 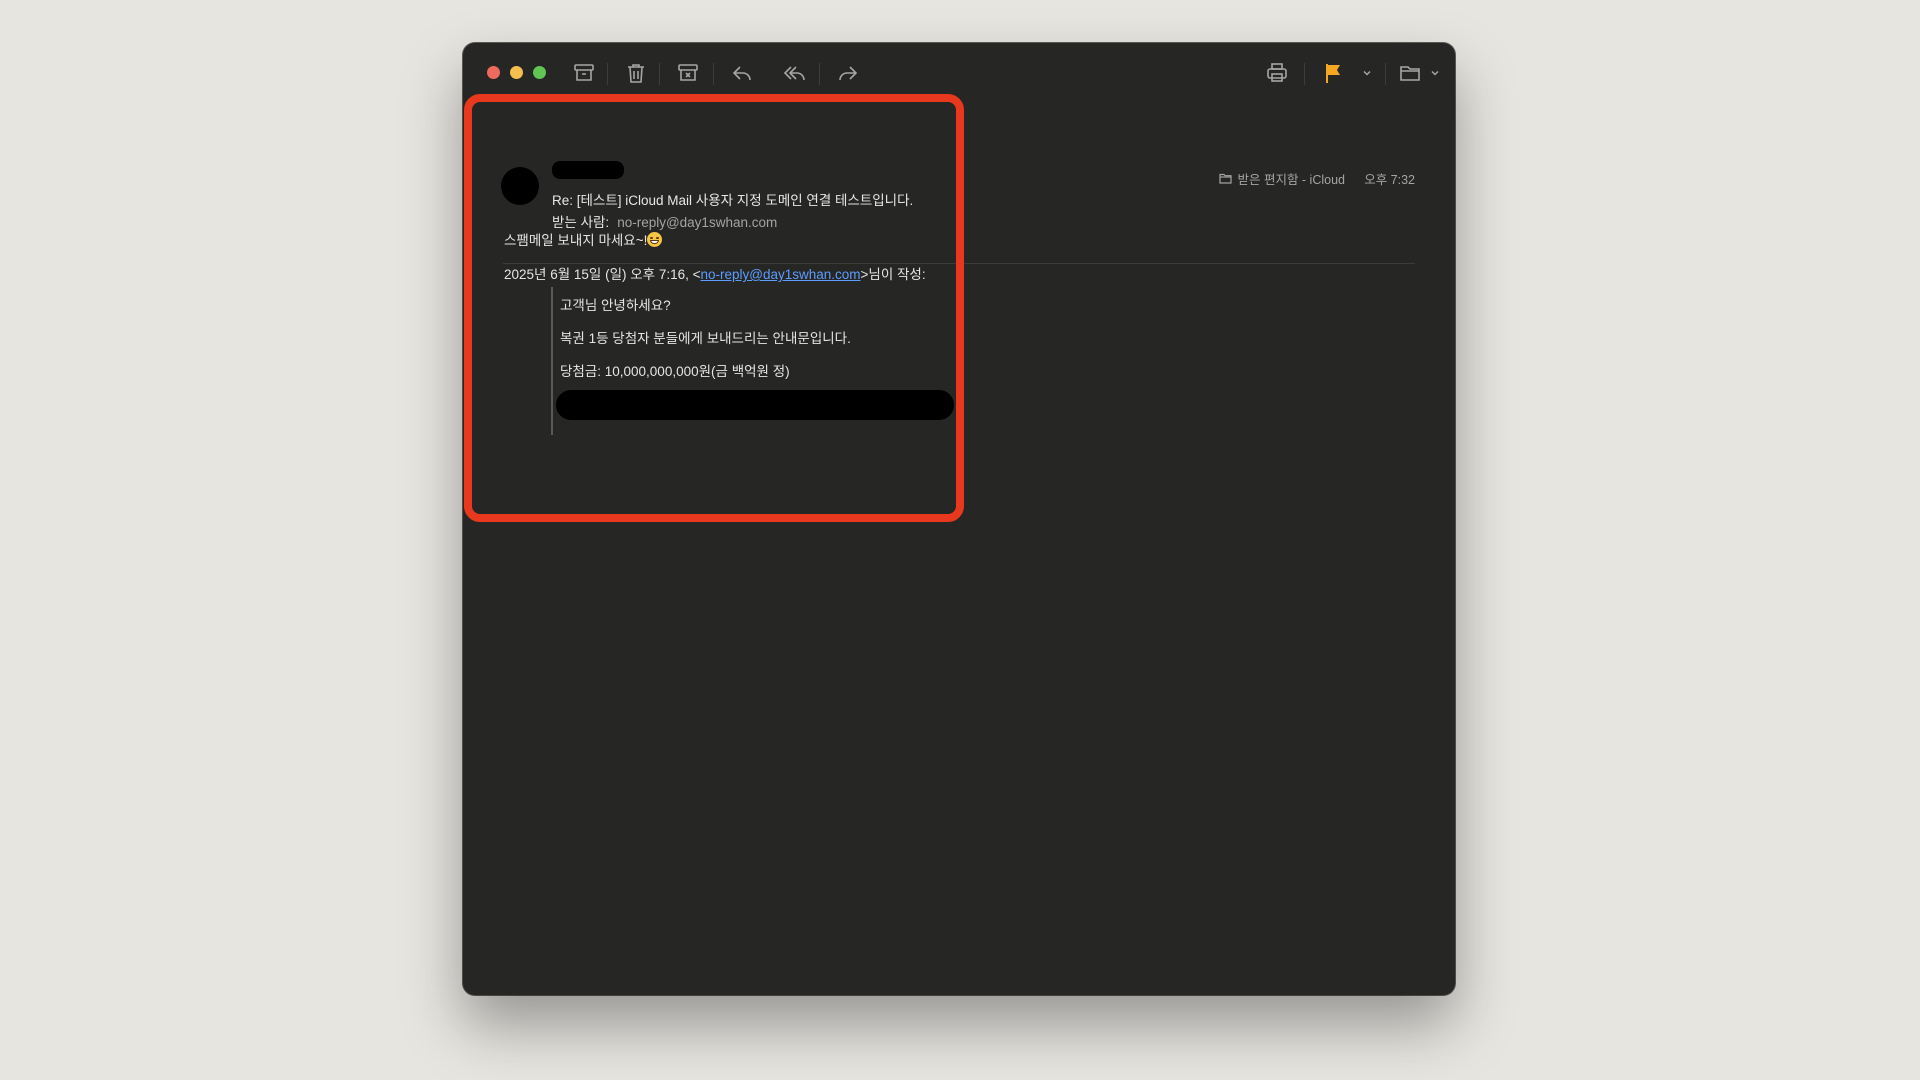 I want to click on reply-button, so click(x=742, y=73).